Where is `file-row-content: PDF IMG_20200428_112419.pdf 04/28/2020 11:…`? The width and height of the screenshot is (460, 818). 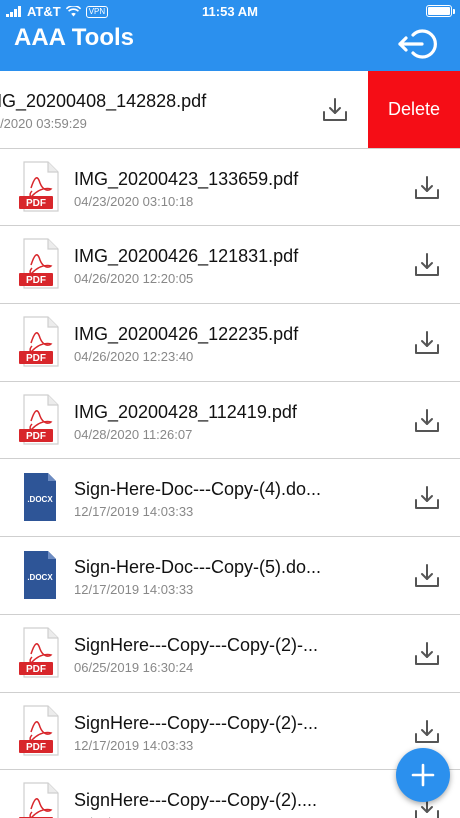 file-row-content: PDF IMG_20200428_112419.pdf 04/28/2020 11:… is located at coordinates (230, 420).